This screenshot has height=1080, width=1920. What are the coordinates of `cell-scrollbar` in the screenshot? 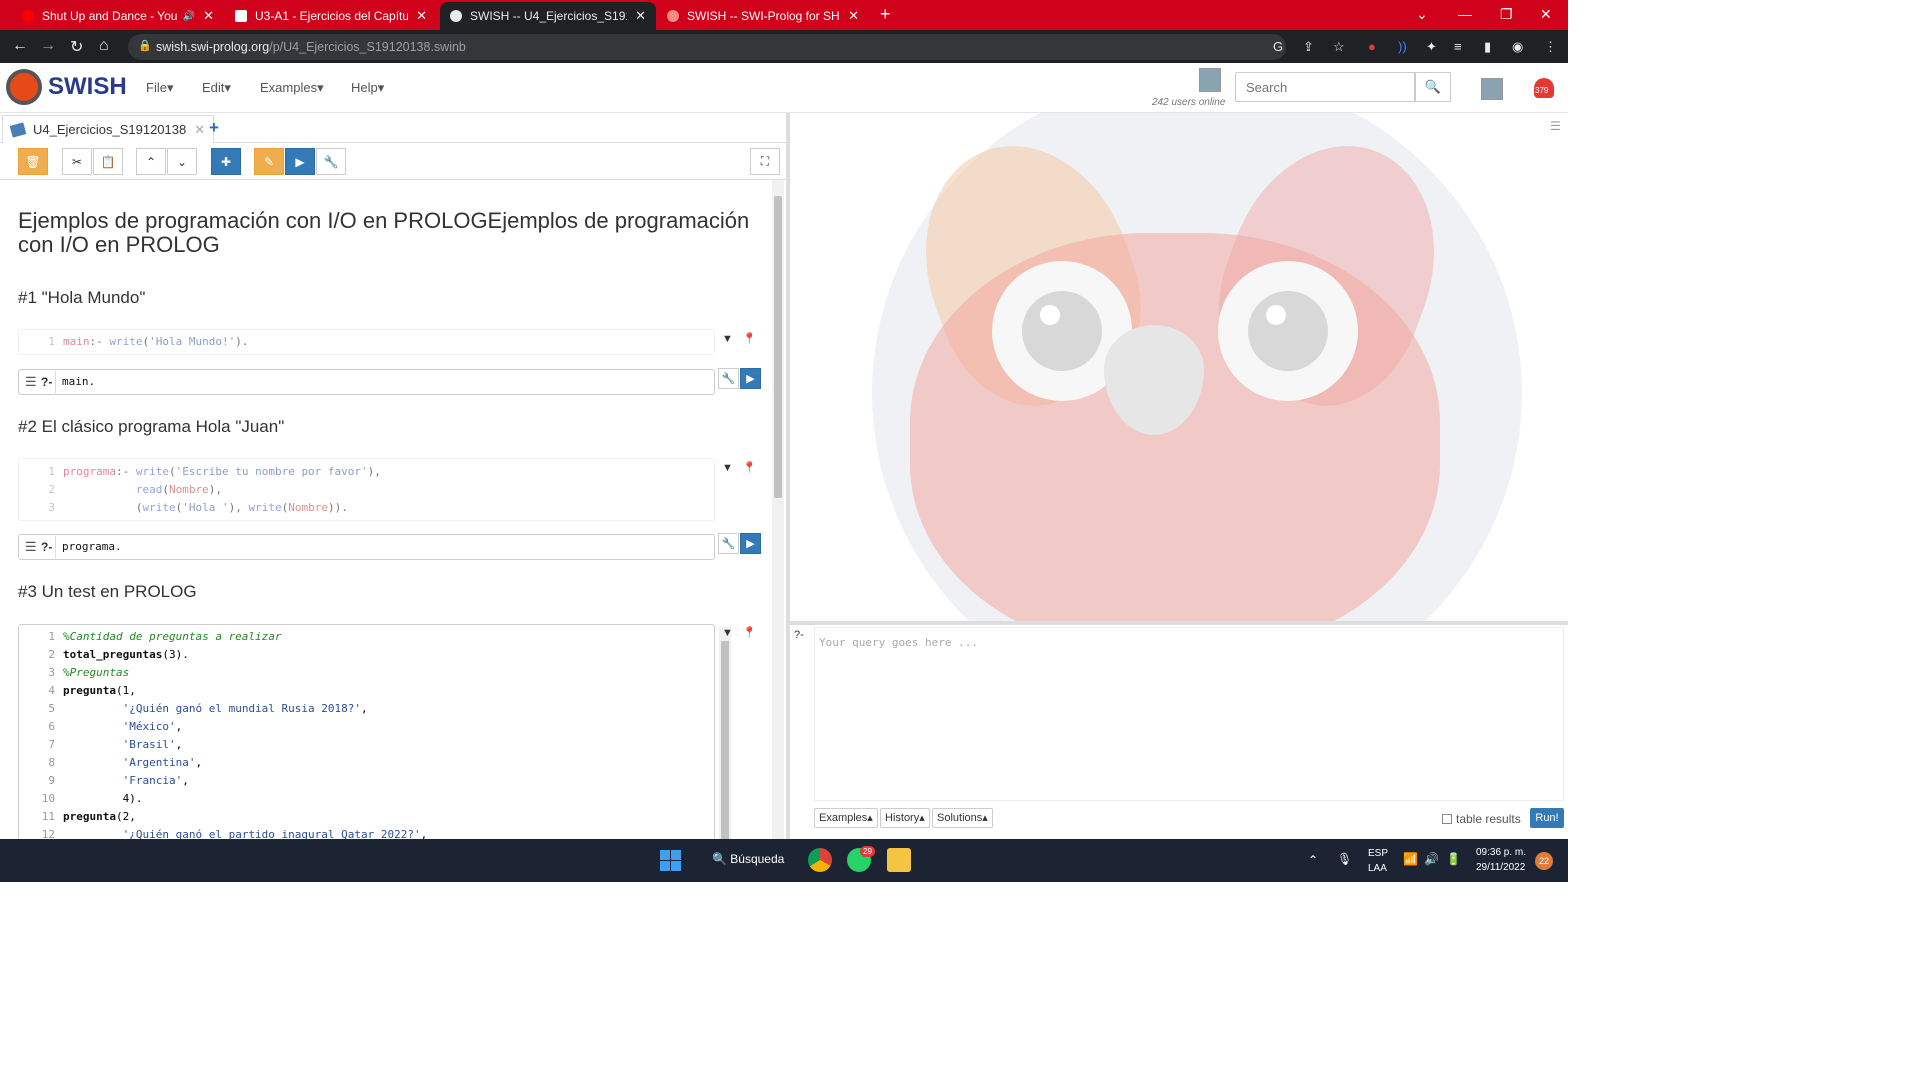 It's located at (725, 733).